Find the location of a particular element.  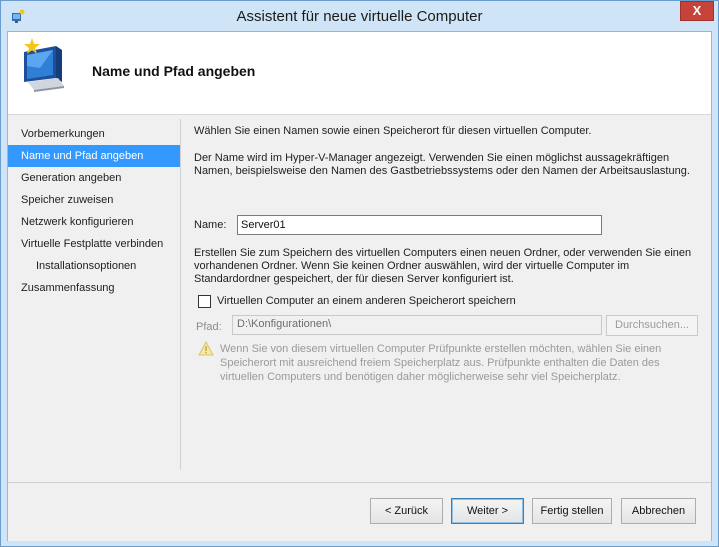

title-bar: Assistent für neue virtuelle Computer X is located at coordinates (359, 16).